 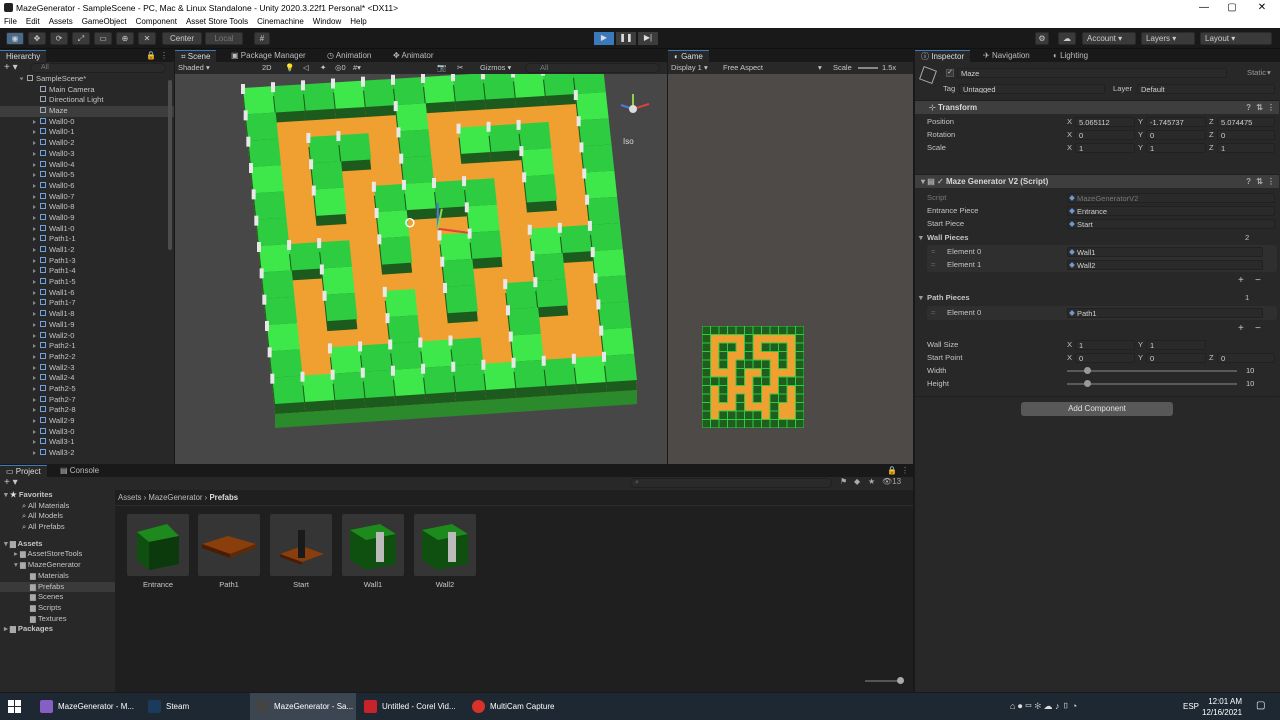 What do you see at coordinates (1097, 238) in the screenshot?
I see `wall-pieces-row: ▾ Wall Pieces 2` at bounding box center [1097, 238].